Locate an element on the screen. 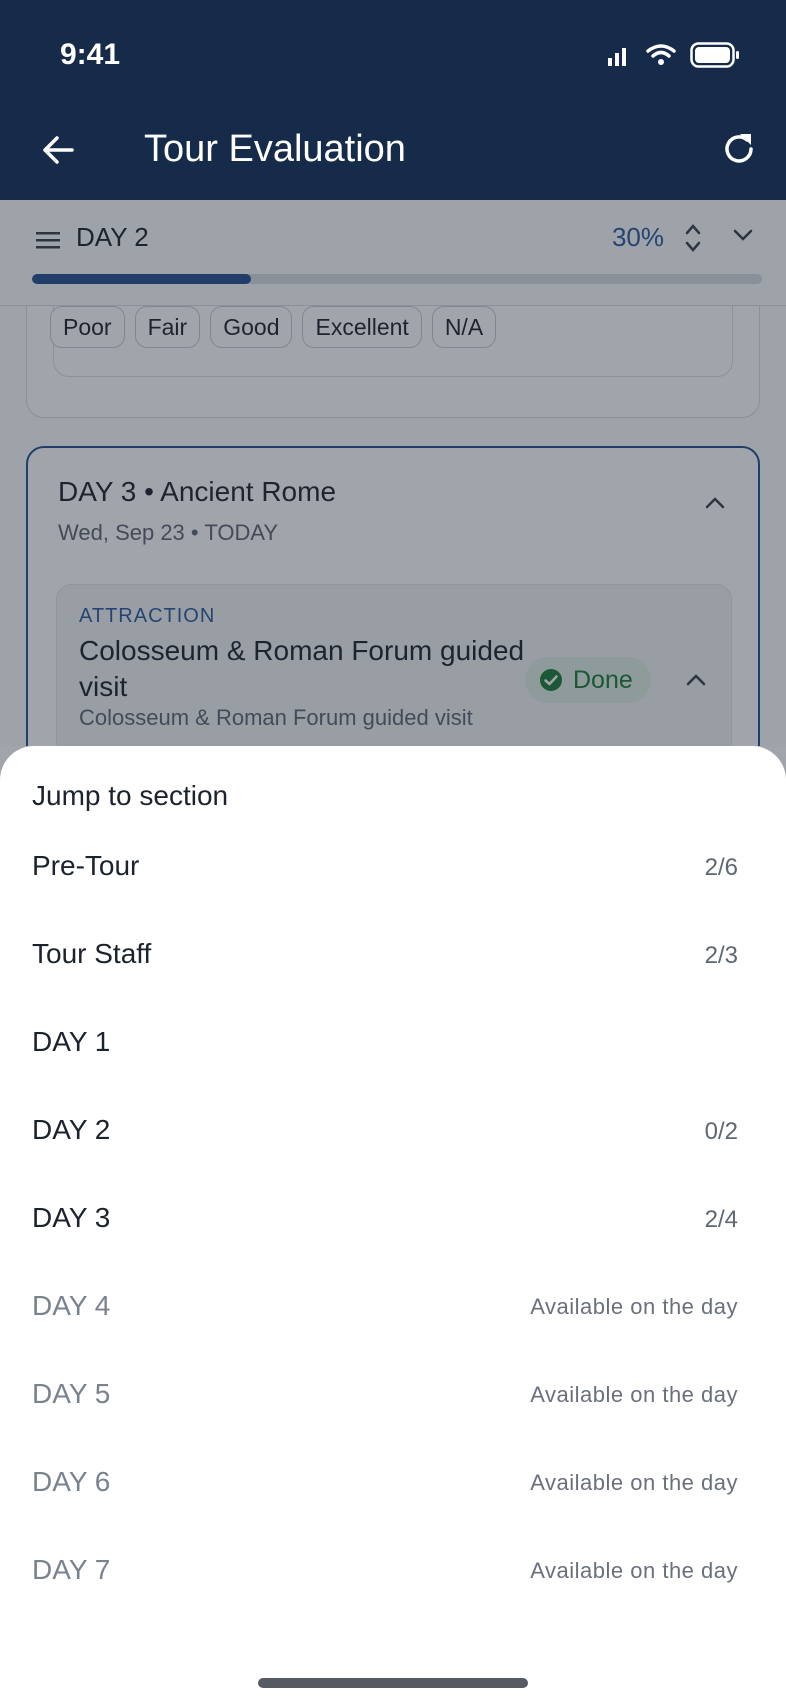  section-name: Pre-Tour is located at coordinates (86, 865).